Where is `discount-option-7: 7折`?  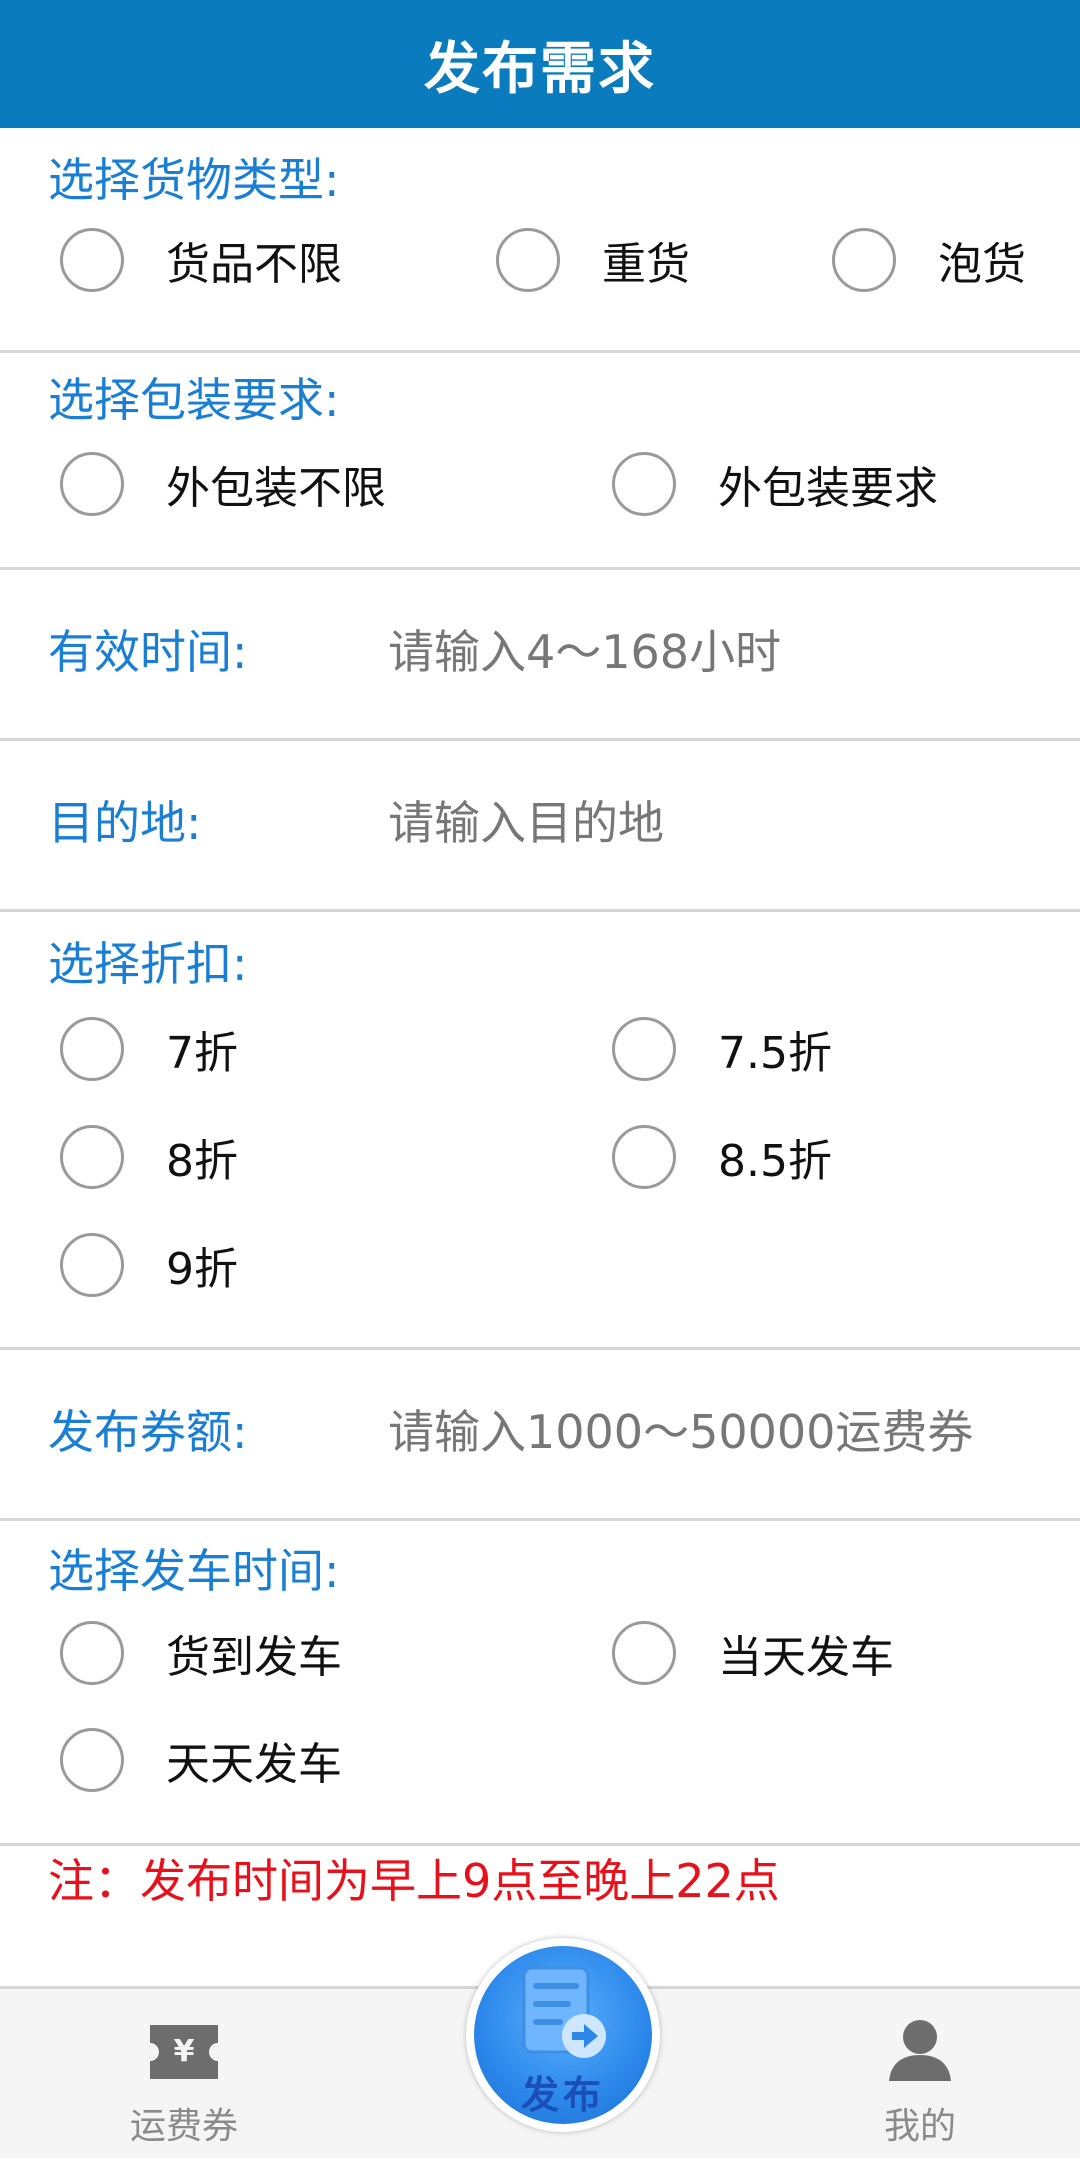 discount-option-7: 7折 is located at coordinates (149, 1049).